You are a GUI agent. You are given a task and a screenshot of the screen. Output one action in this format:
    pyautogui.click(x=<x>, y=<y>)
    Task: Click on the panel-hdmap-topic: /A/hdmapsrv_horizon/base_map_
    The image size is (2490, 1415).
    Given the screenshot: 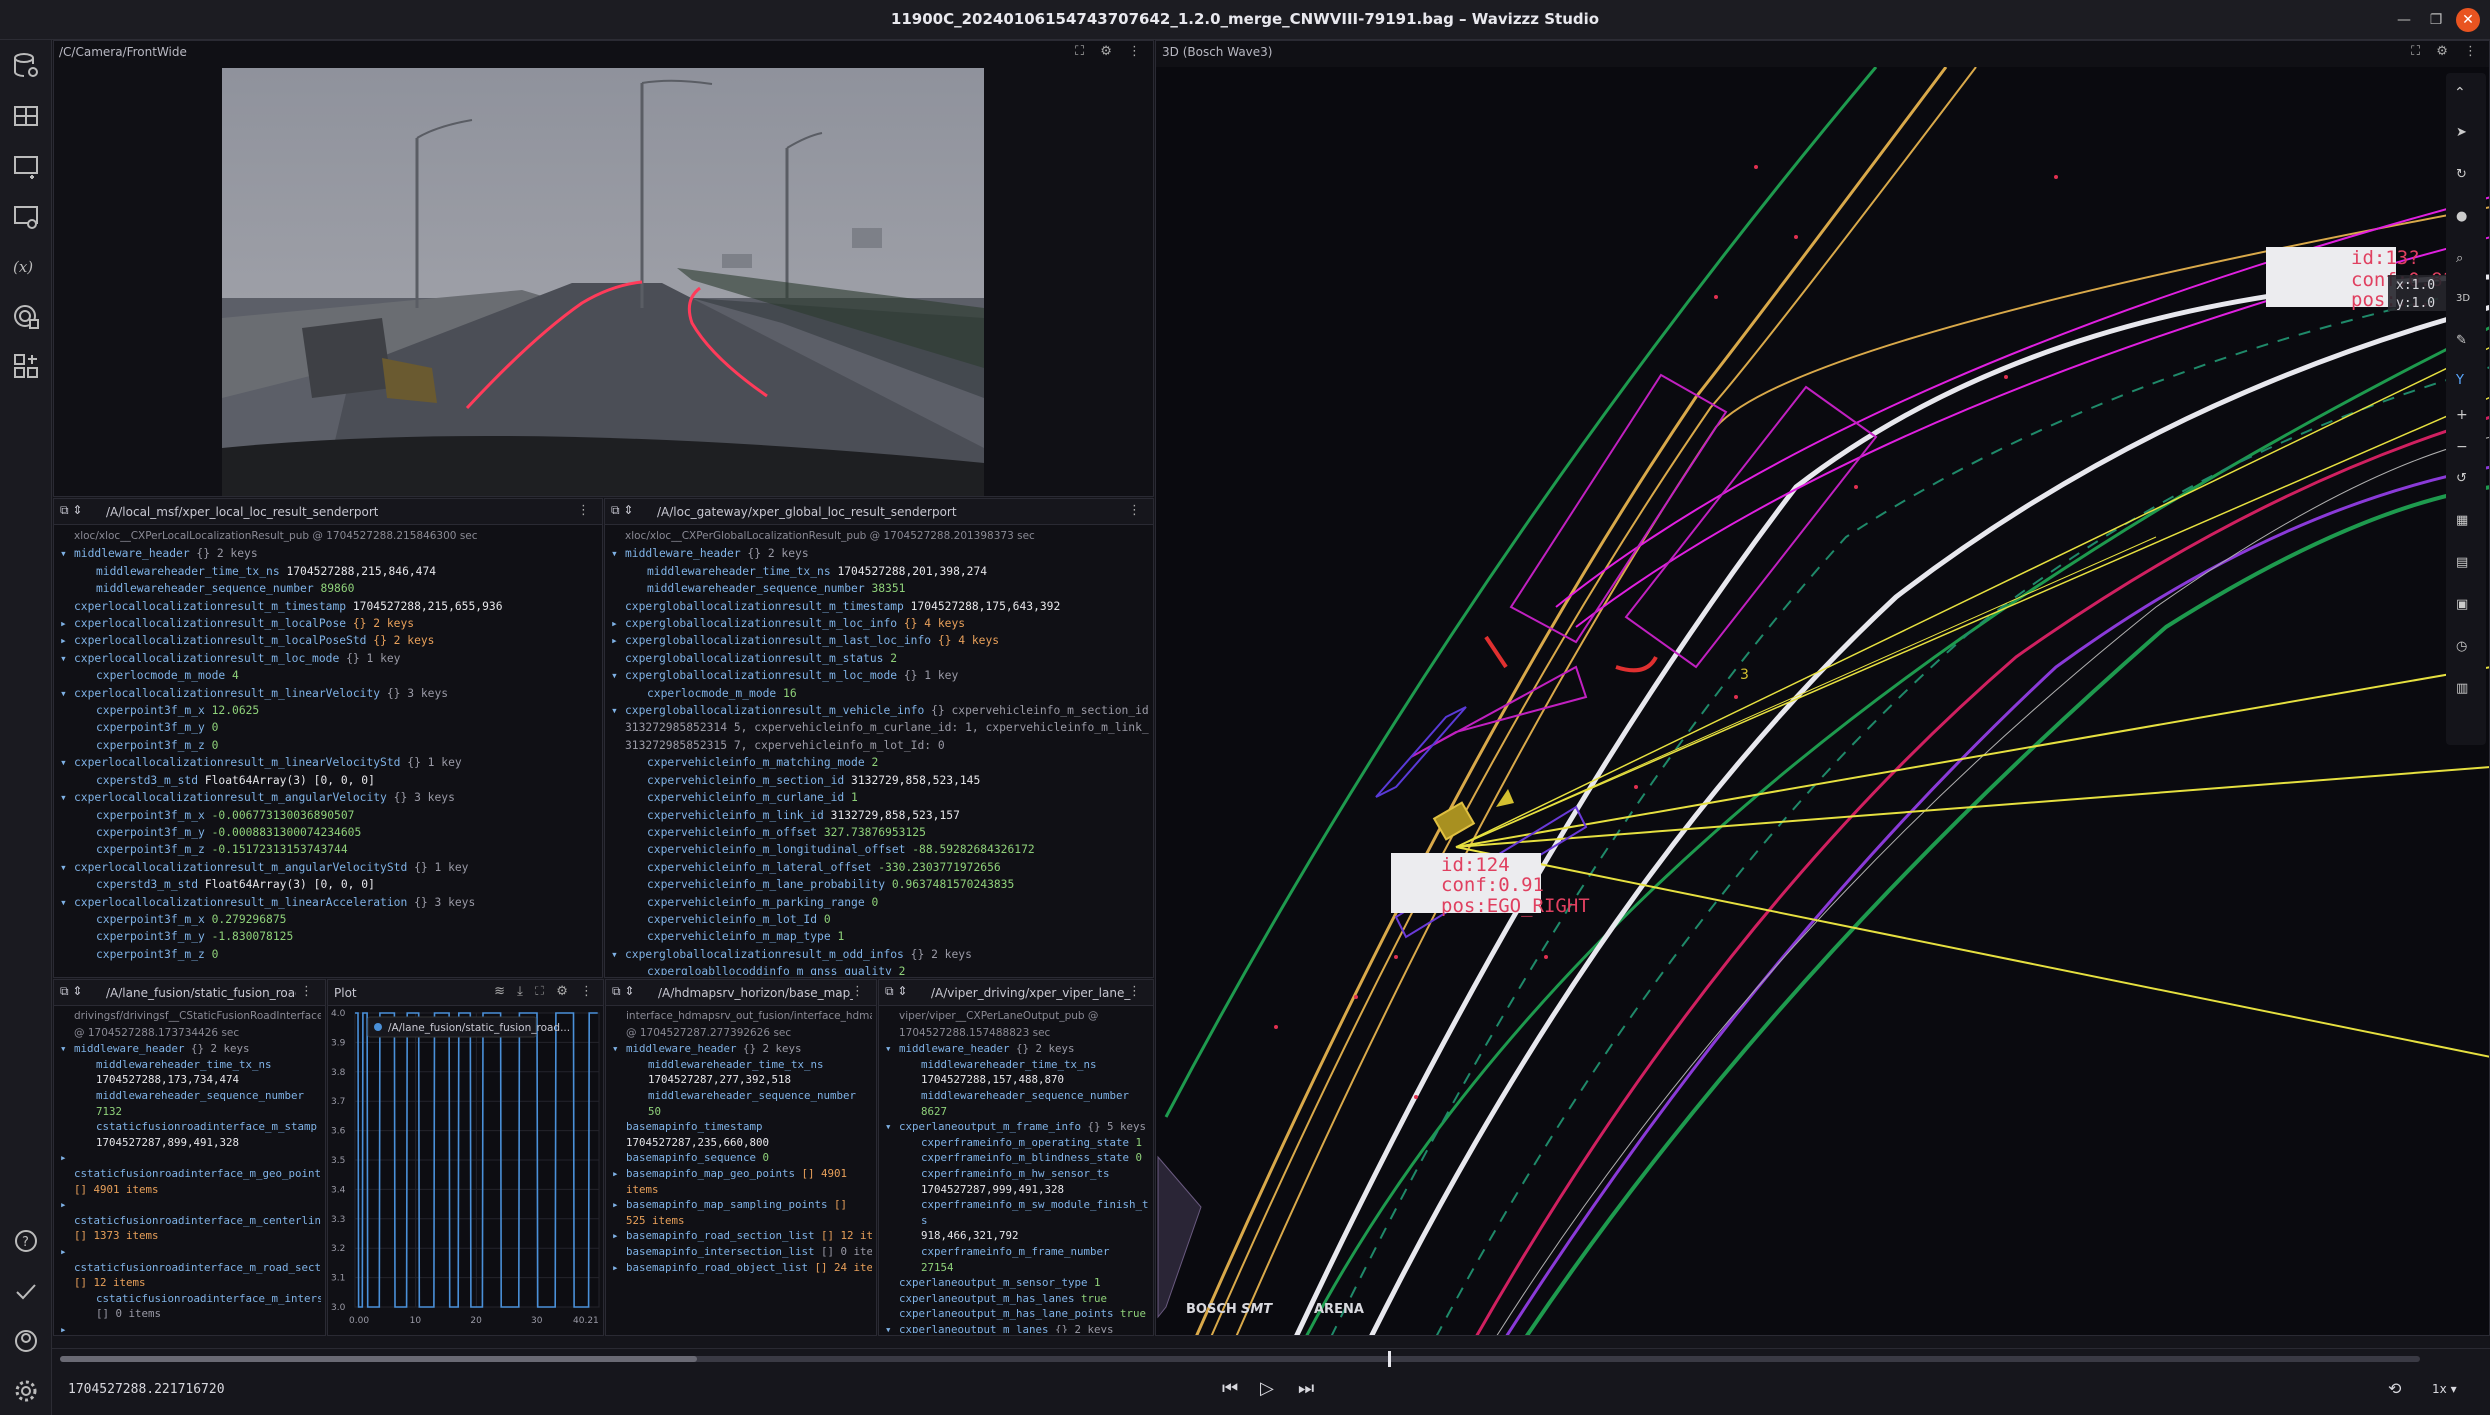 What is the action you would take?
    pyautogui.click(x=755, y=993)
    